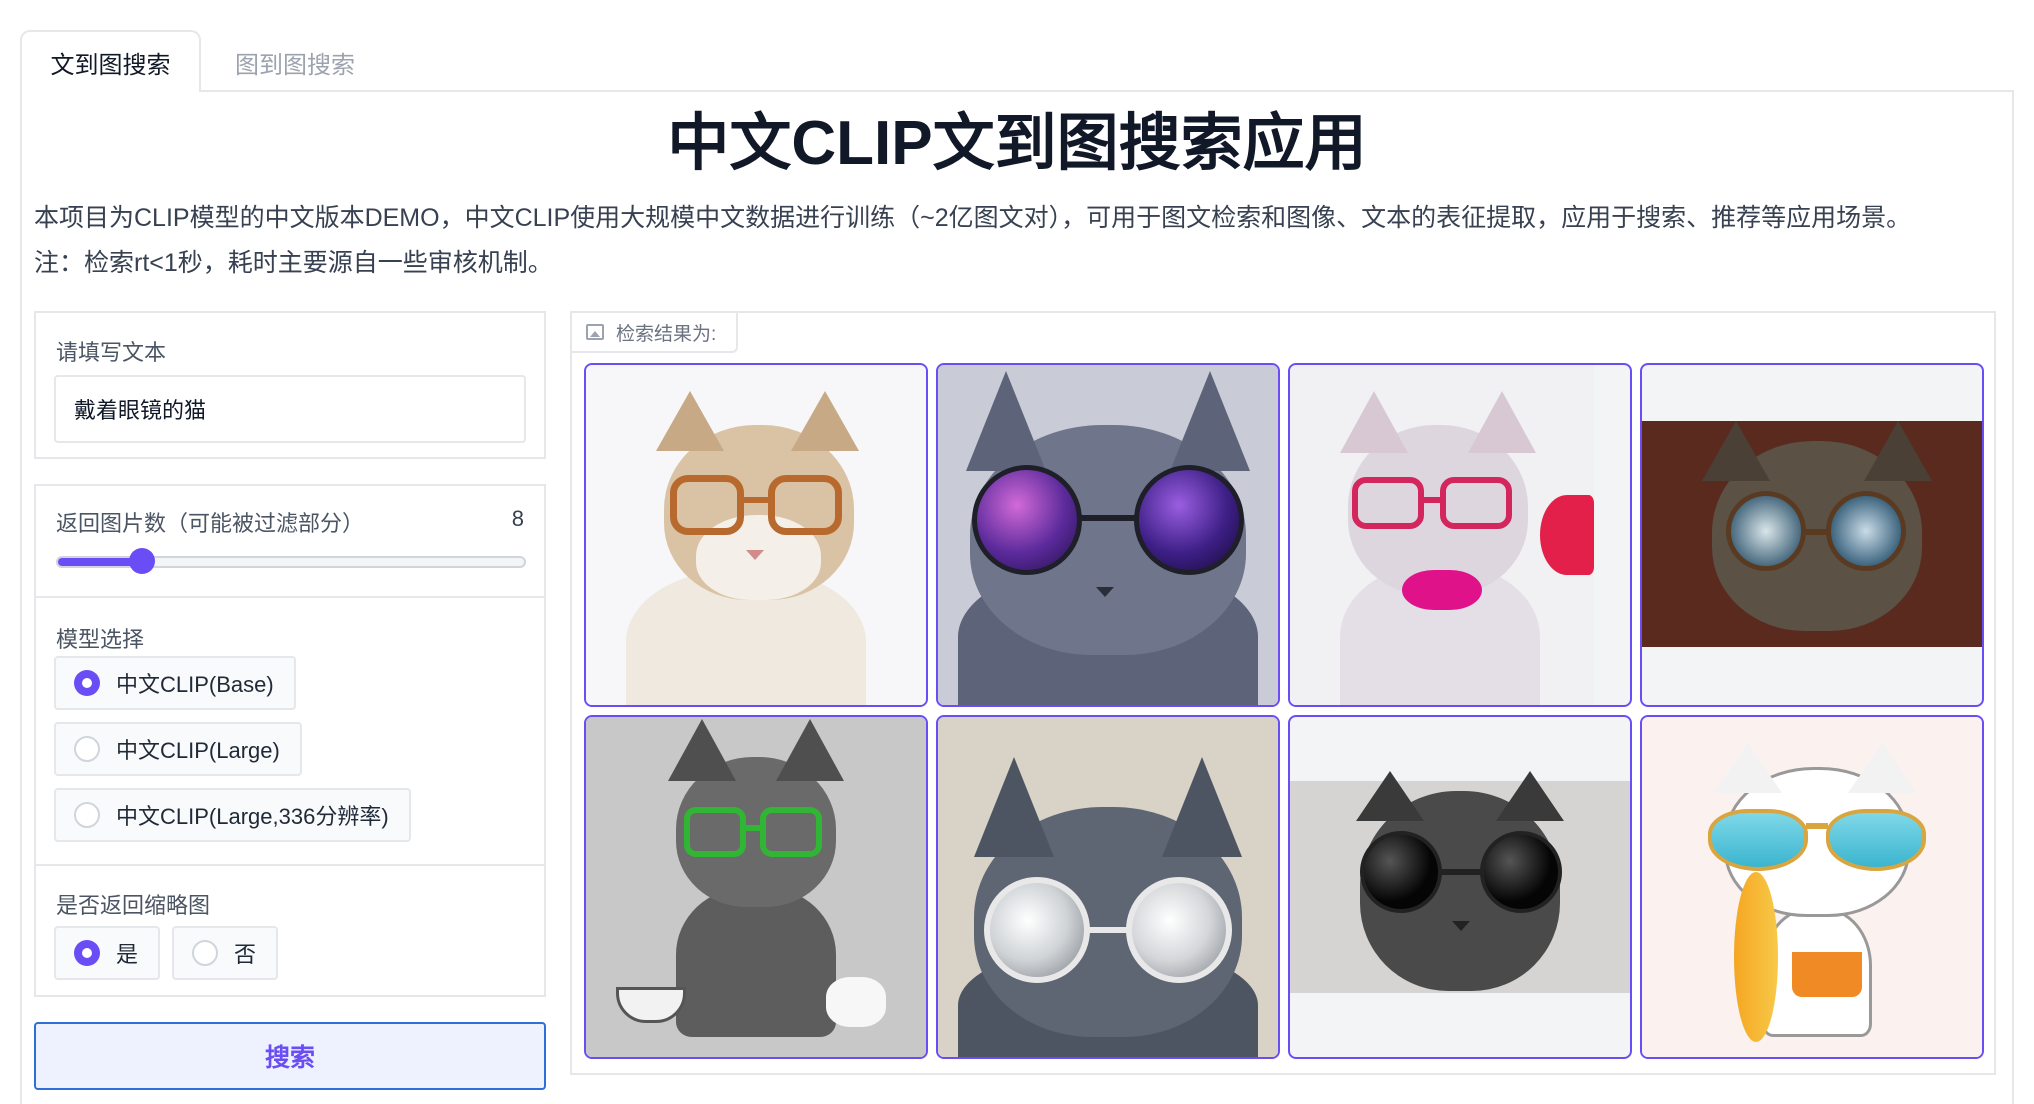 The width and height of the screenshot is (2034, 1104). What do you see at coordinates (1017, 143) in the screenshot?
I see `page-title: 中文CLIP文到图搜索应用` at bounding box center [1017, 143].